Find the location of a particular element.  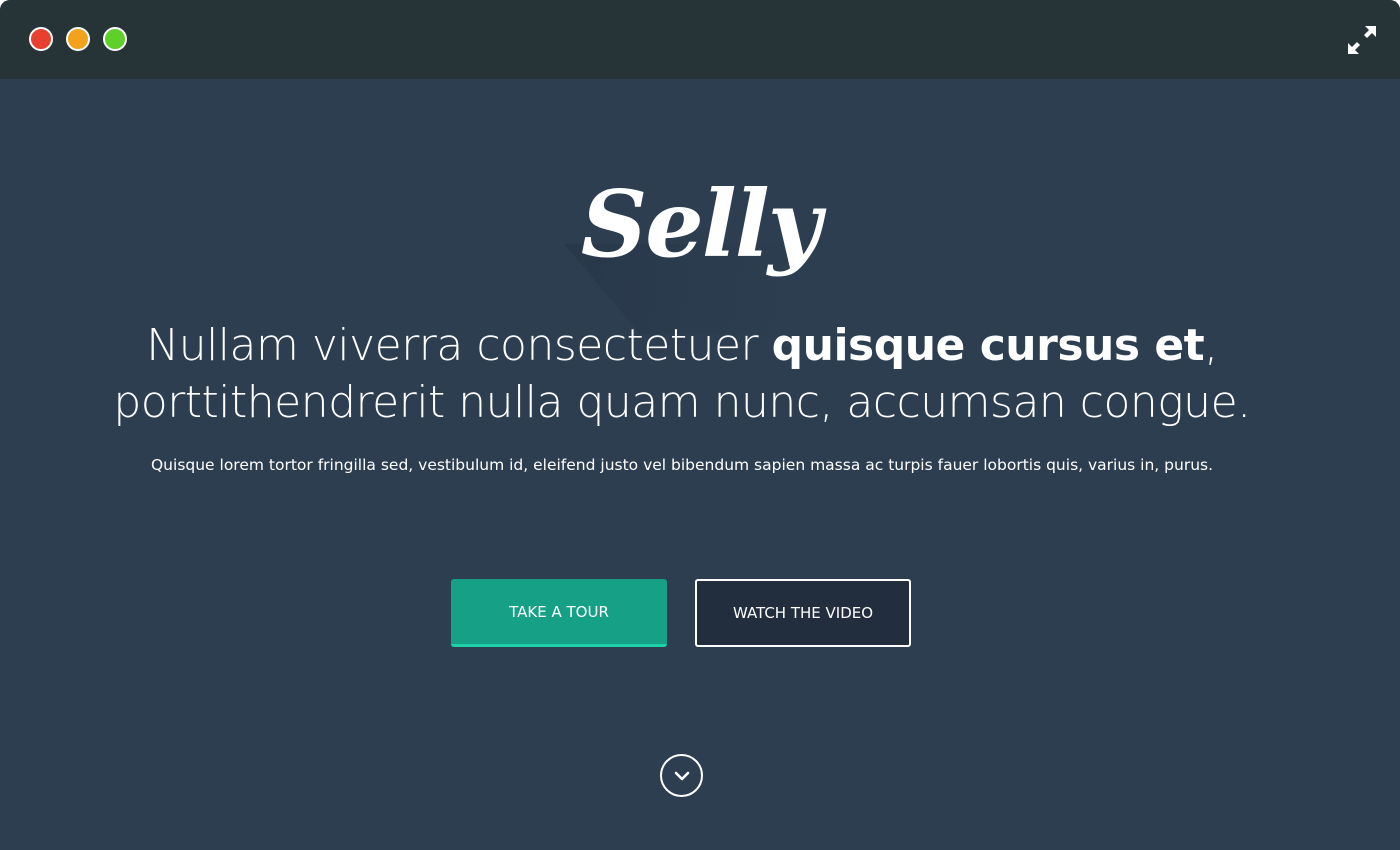

headline-comma: , is located at coordinates (1211, 345).